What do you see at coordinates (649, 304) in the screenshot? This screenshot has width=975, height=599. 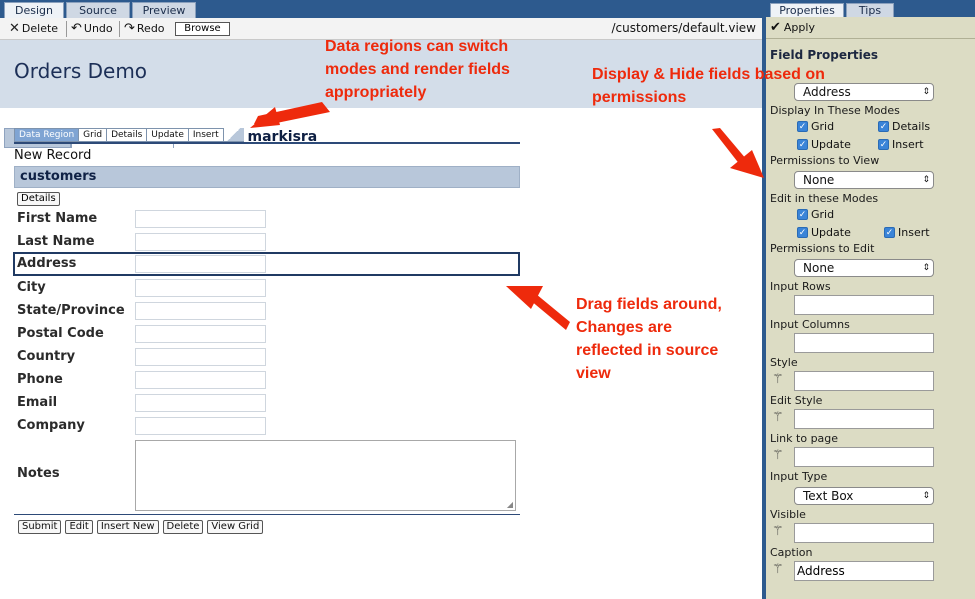 I see `annotation-line: Drag fields around,` at bounding box center [649, 304].